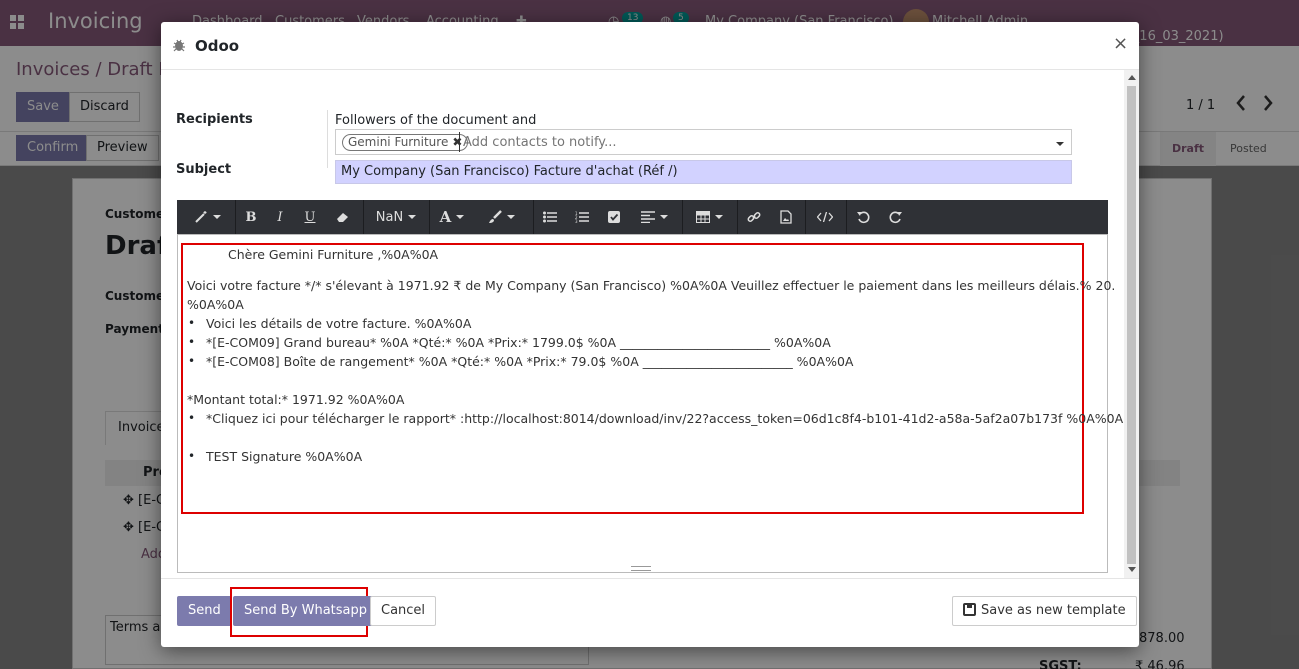 The width and height of the screenshot is (1299, 669). What do you see at coordinates (179, 45) in the screenshot?
I see `bug-icon` at bounding box center [179, 45].